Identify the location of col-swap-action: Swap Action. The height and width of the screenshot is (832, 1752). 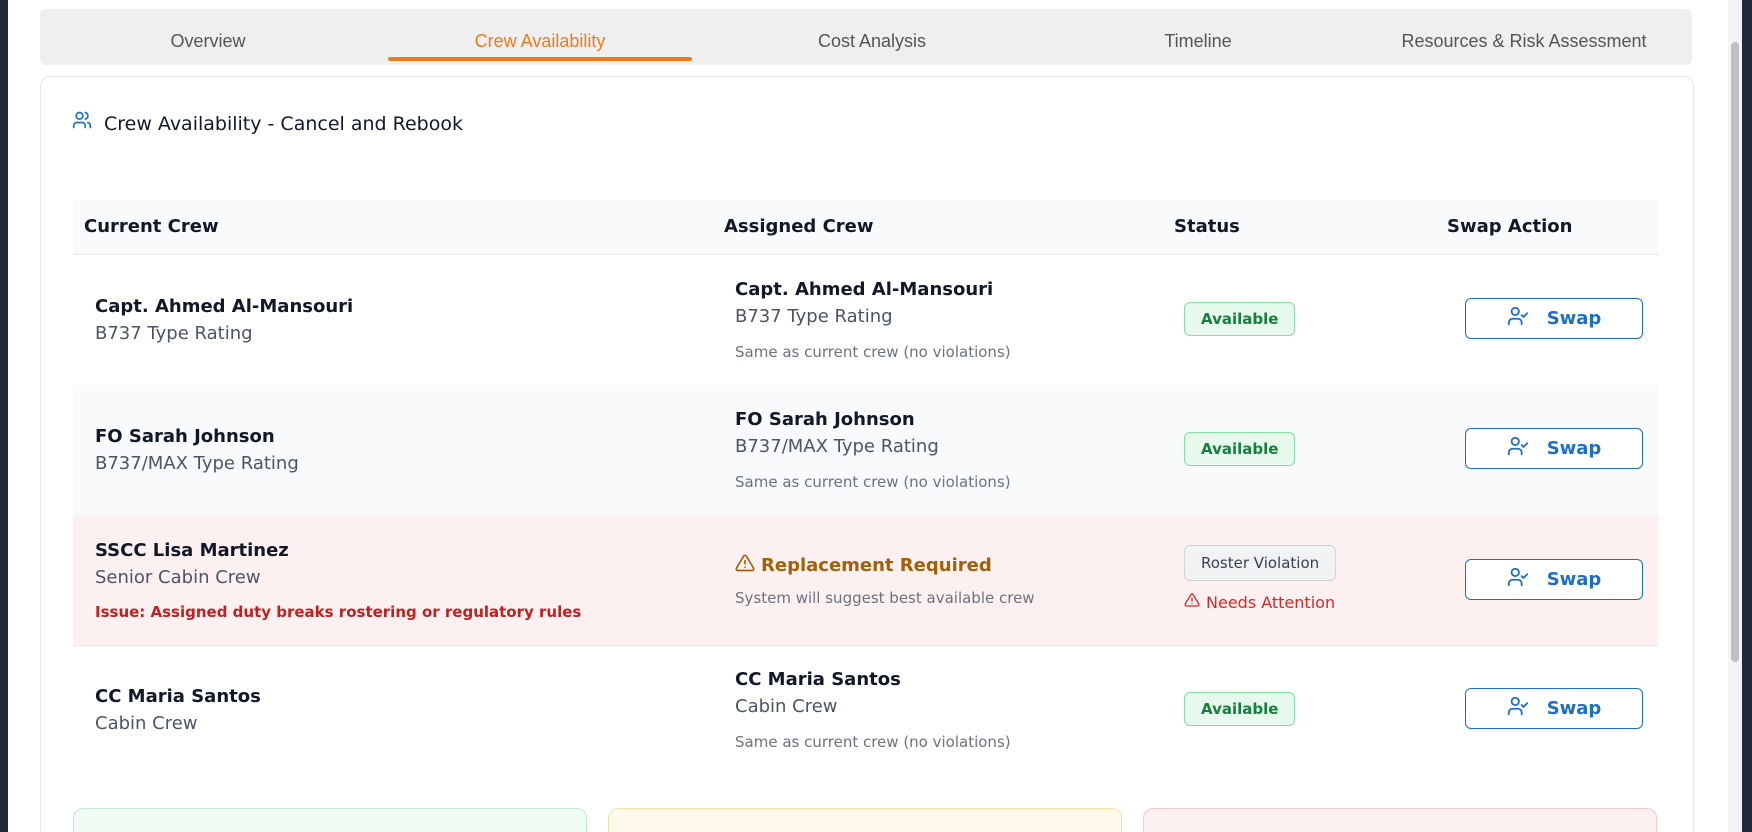
(1510, 226).